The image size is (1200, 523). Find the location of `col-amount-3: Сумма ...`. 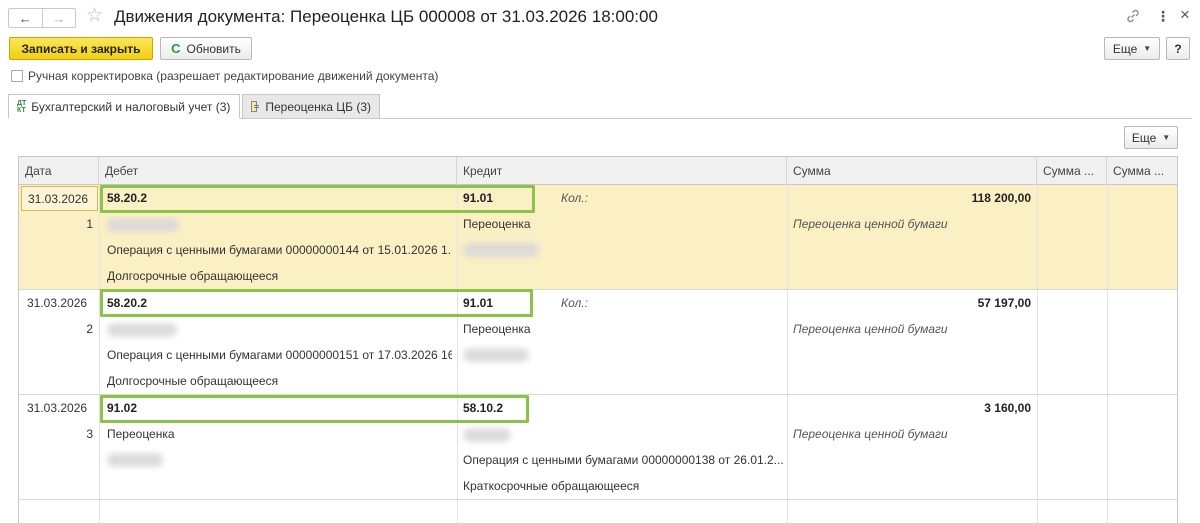

col-amount-3: Сумма ... is located at coordinates (1142, 171).